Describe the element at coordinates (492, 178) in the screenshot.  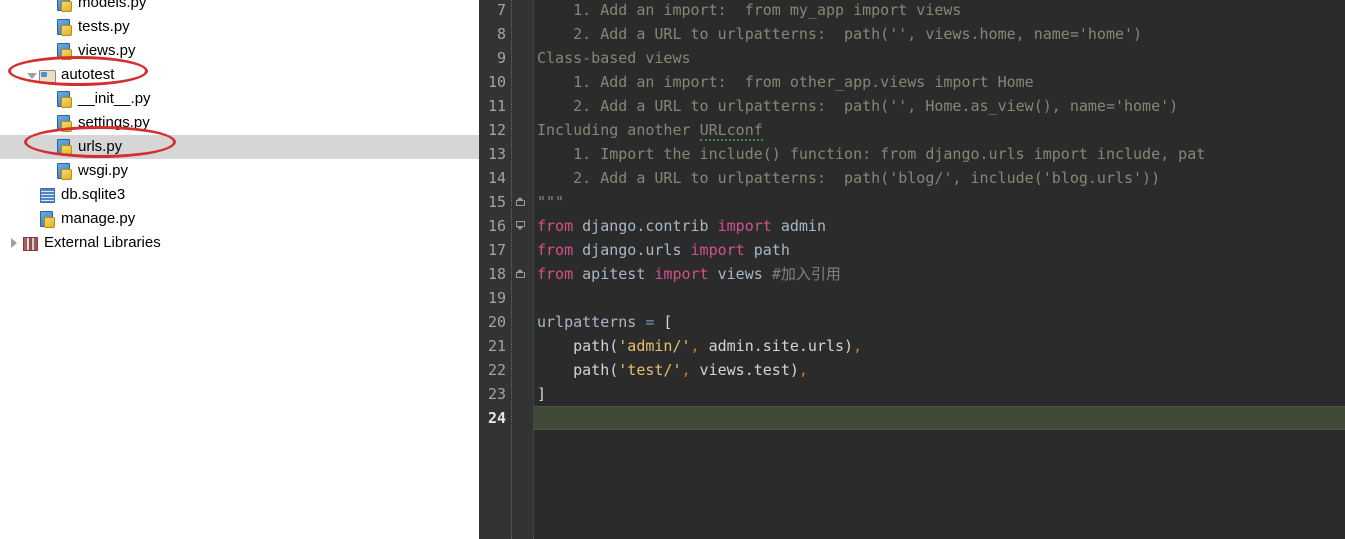
I see `line-number: 14` at that location.